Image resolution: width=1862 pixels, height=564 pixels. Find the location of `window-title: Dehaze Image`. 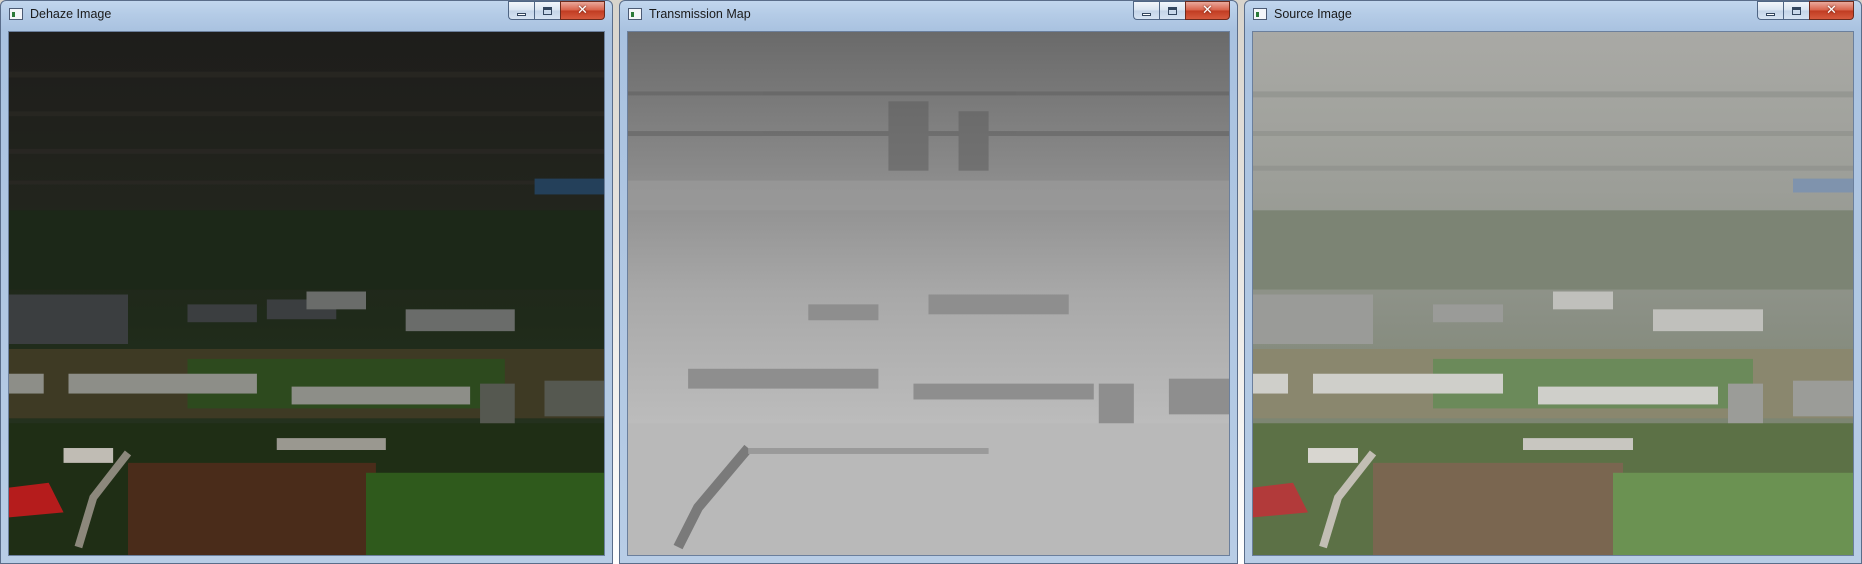

window-title: Dehaze Image is located at coordinates (71, 14).